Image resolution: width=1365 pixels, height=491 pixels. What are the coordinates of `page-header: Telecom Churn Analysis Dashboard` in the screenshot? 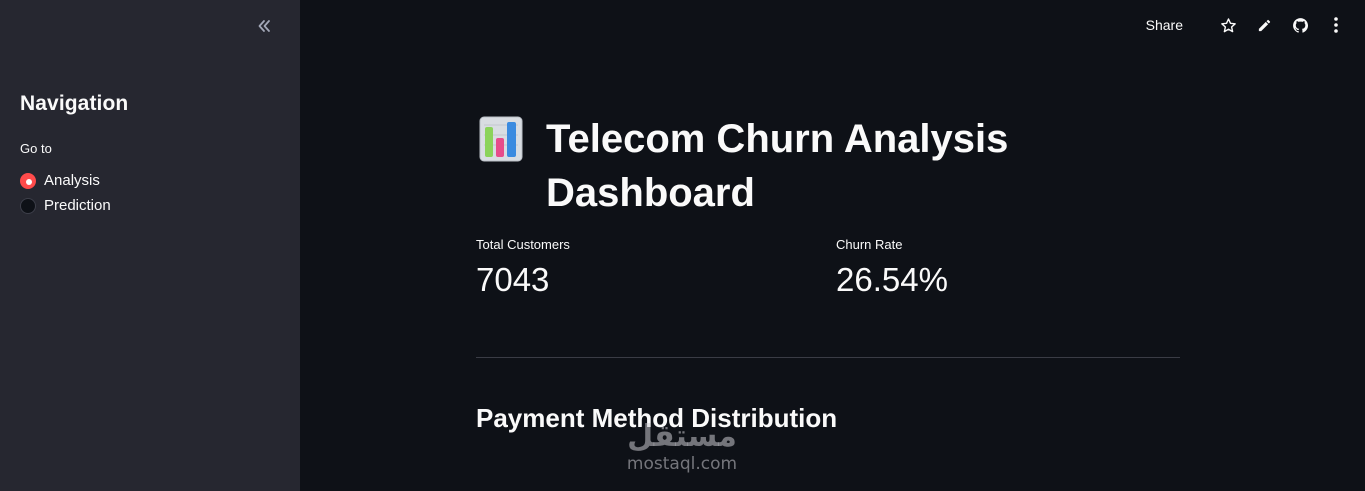 It's located at (828, 166).